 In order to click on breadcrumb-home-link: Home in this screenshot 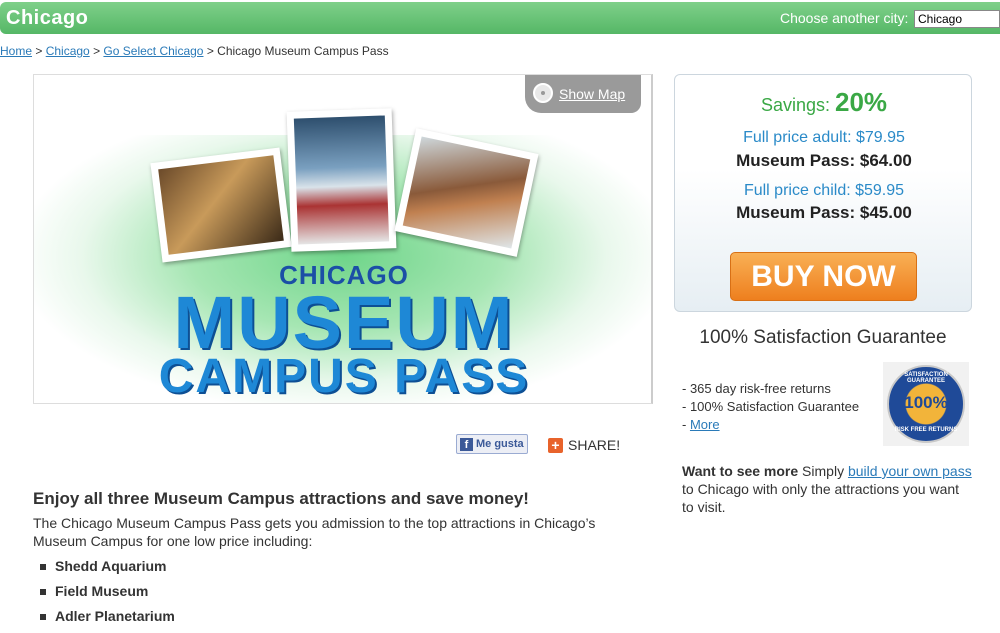, I will do `click(16, 51)`.